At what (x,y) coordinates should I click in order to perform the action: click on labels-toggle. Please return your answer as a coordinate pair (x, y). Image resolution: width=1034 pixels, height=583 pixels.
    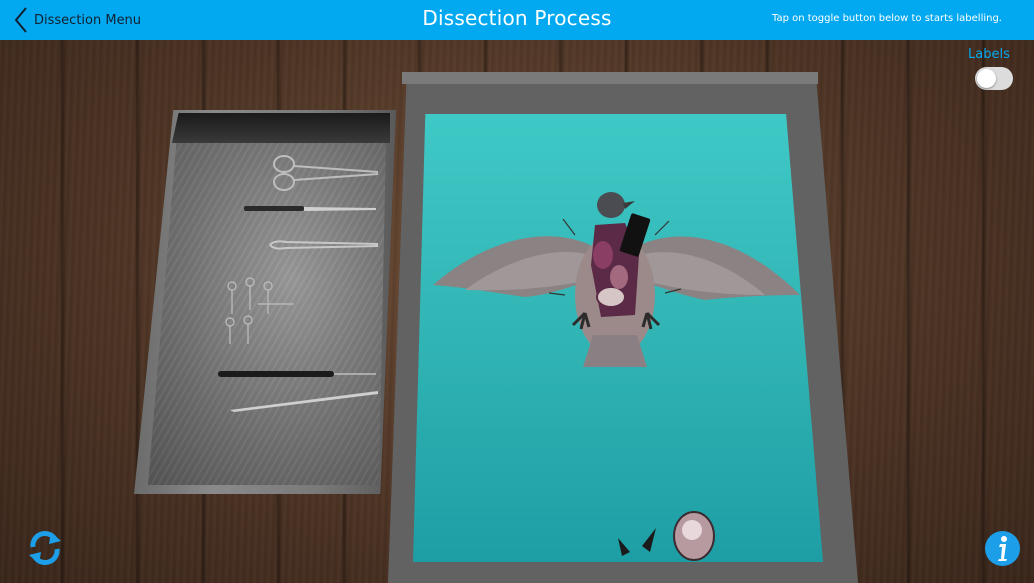
    Looking at the image, I should click on (994, 78).